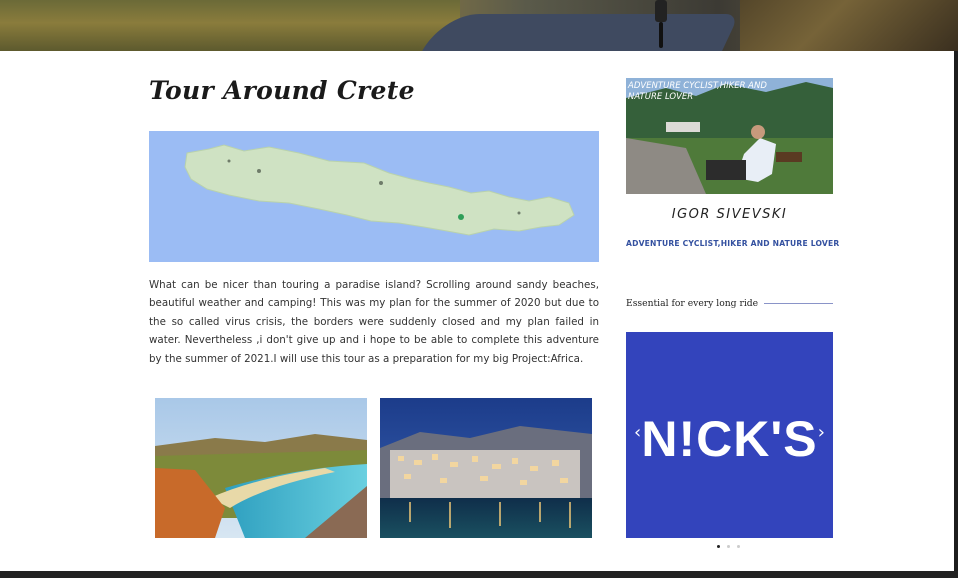 The image size is (958, 578). Describe the element at coordinates (798, 303) in the screenshot. I see `widget-divider` at that location.